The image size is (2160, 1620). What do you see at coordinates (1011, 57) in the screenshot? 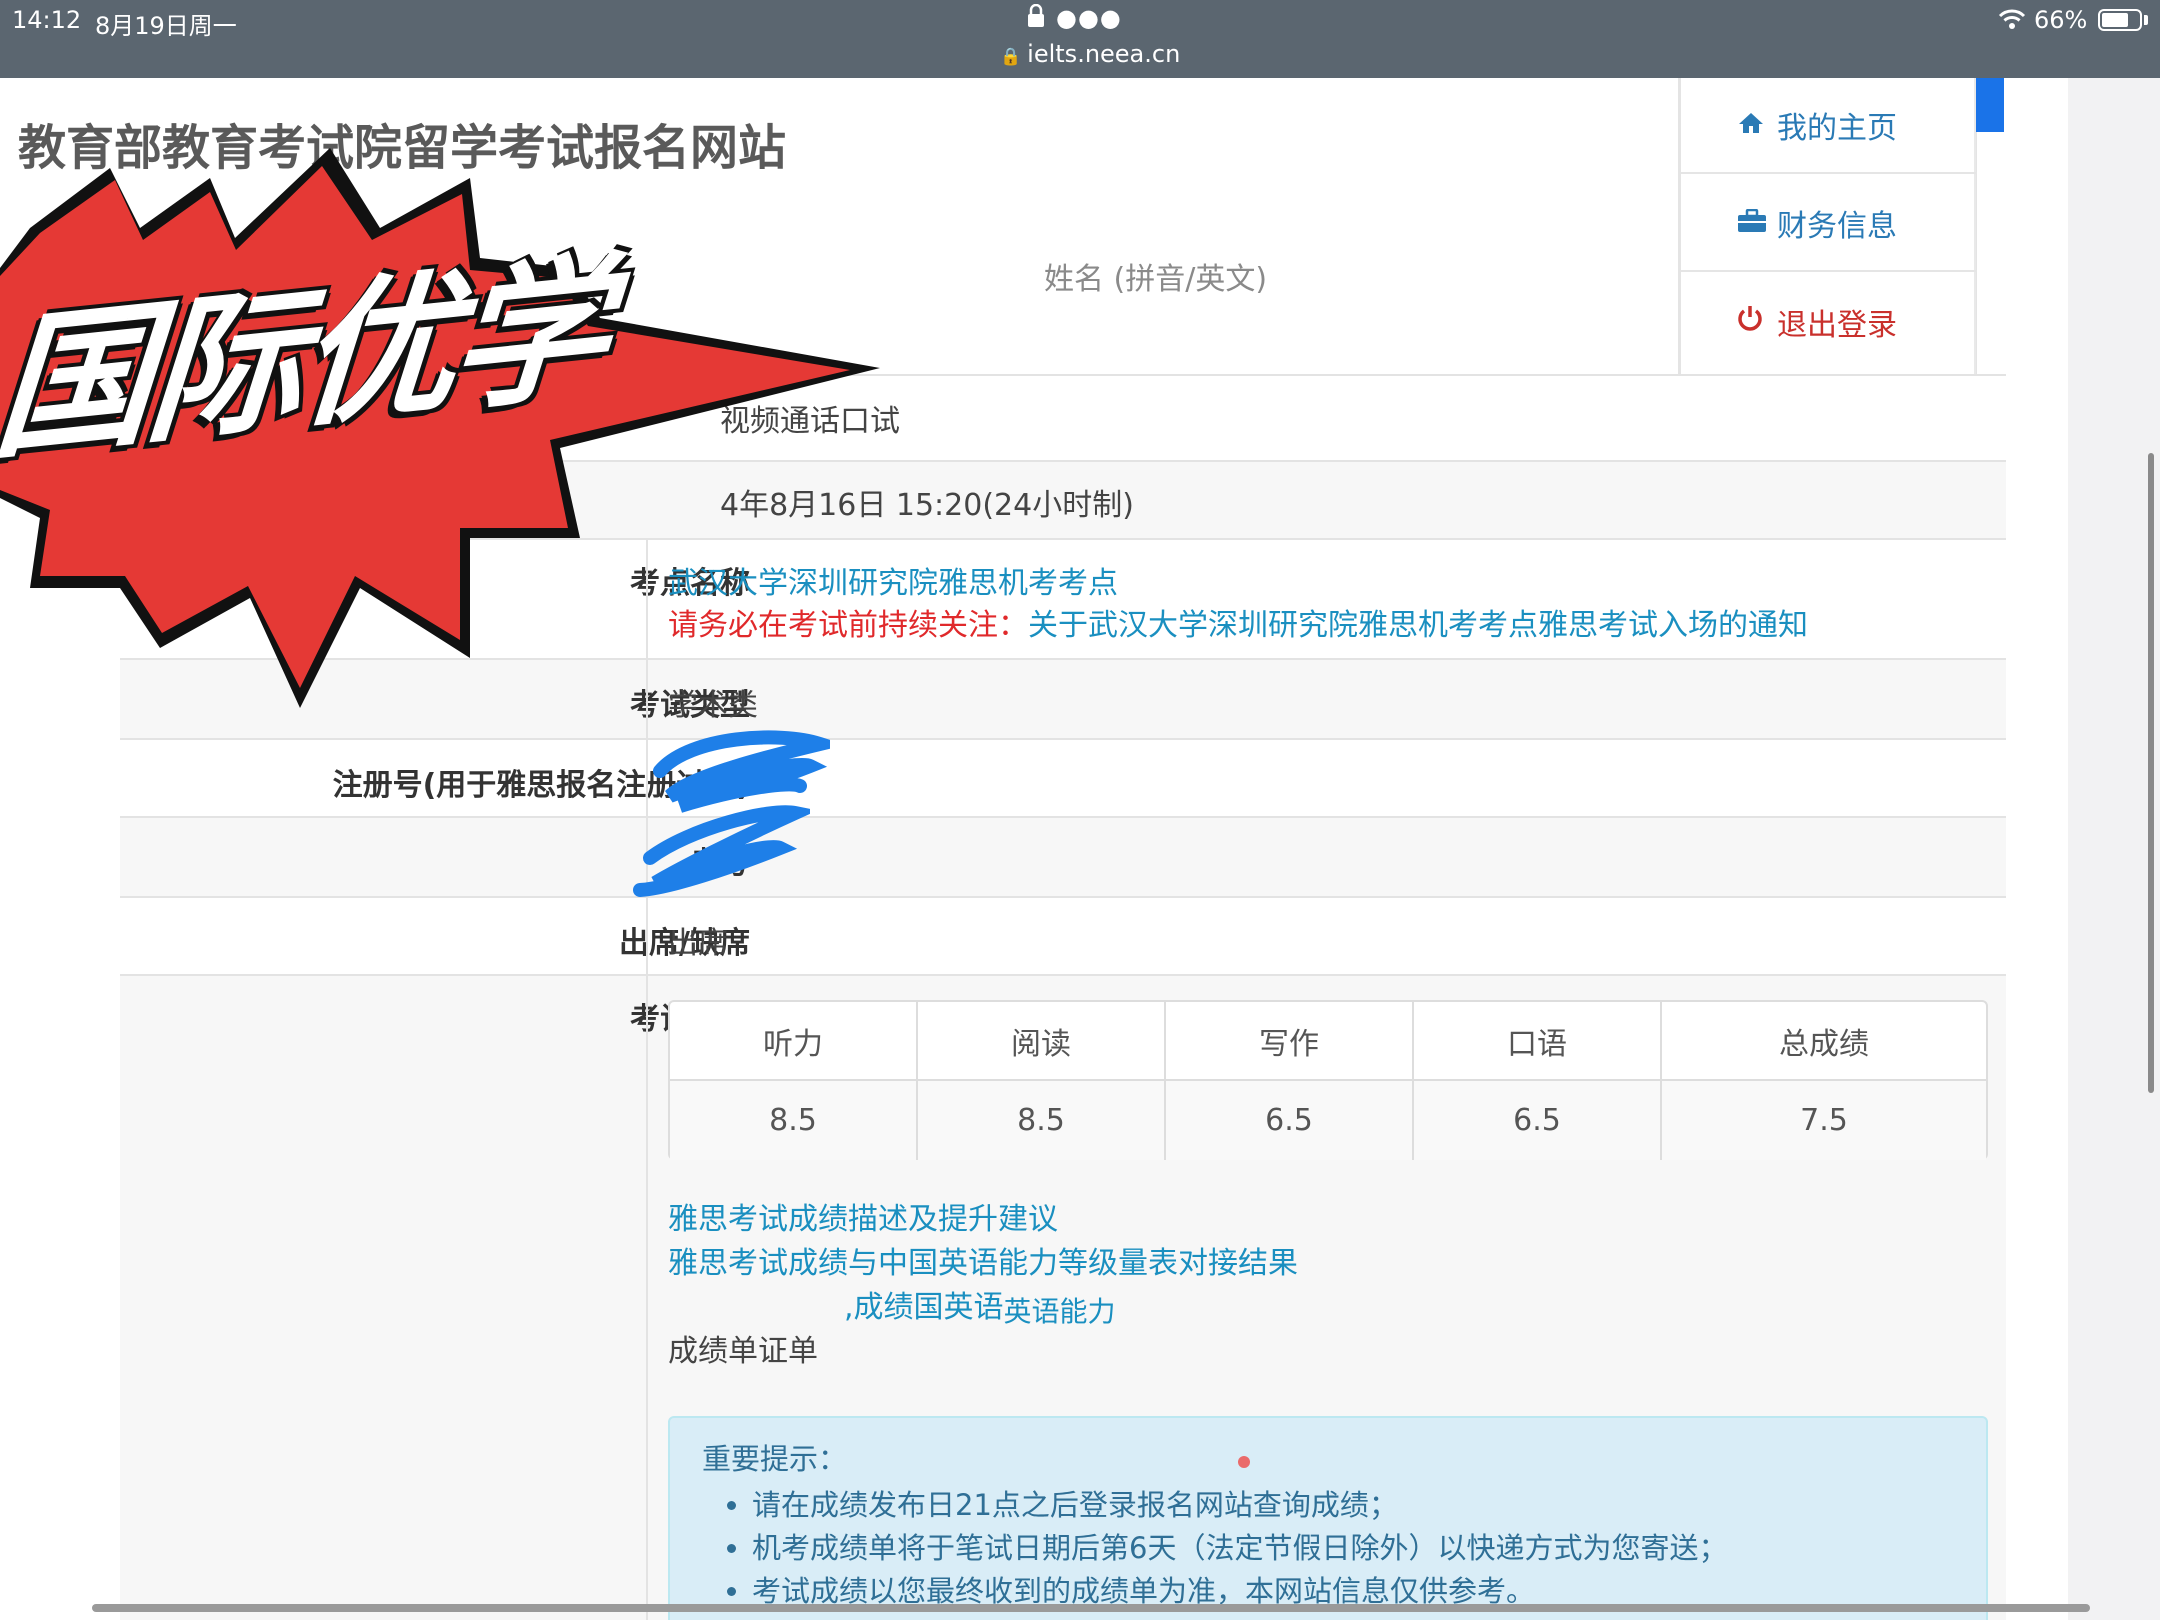
I see `lock-icon: 🔒` at bounding box center [1011, 57].